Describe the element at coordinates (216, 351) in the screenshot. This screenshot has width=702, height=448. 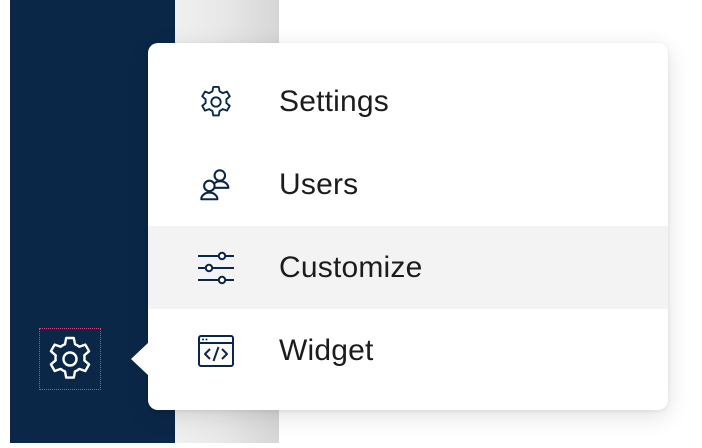
I see `widget-code-icon` at that location.